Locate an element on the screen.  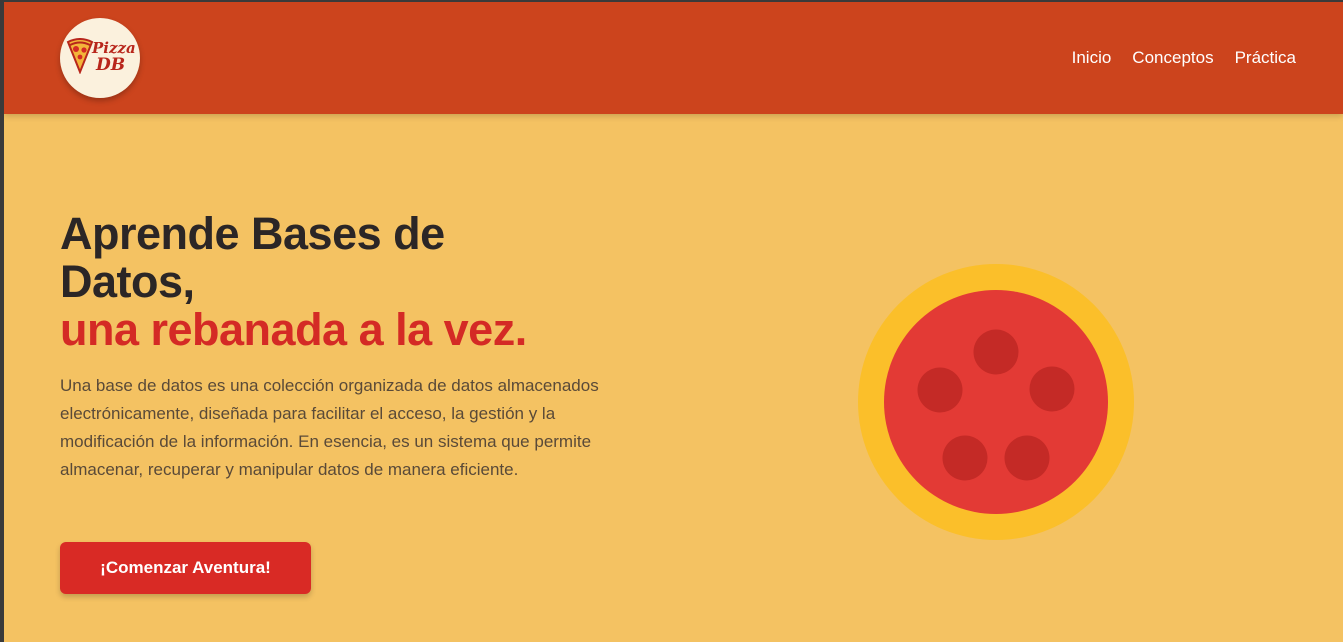
hero-title-accent: una rebanada a la vez. is located at coordinates (293, 329).